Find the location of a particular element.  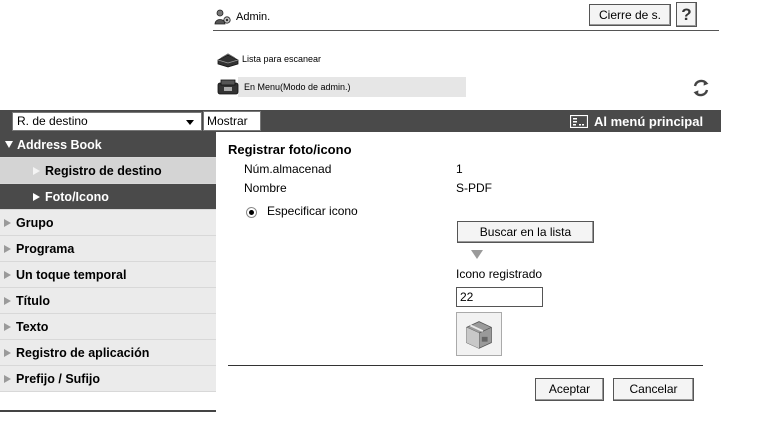

sidebar-item-registro-aplicacion: Registro de aplicación is located at coordinates (108, 353).